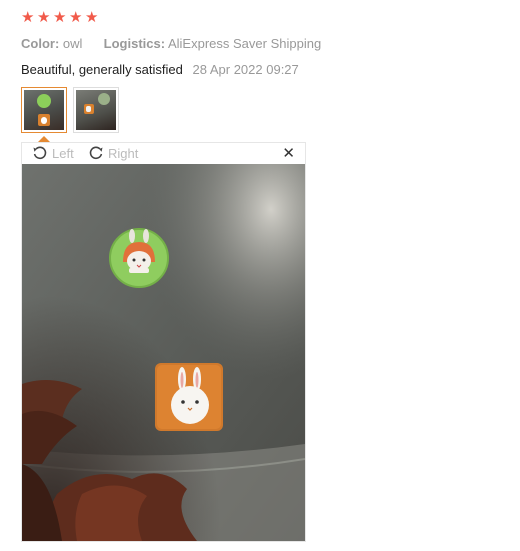  I want to click on review-date: 28 Apr 2022 09:27, so click(245, 69).